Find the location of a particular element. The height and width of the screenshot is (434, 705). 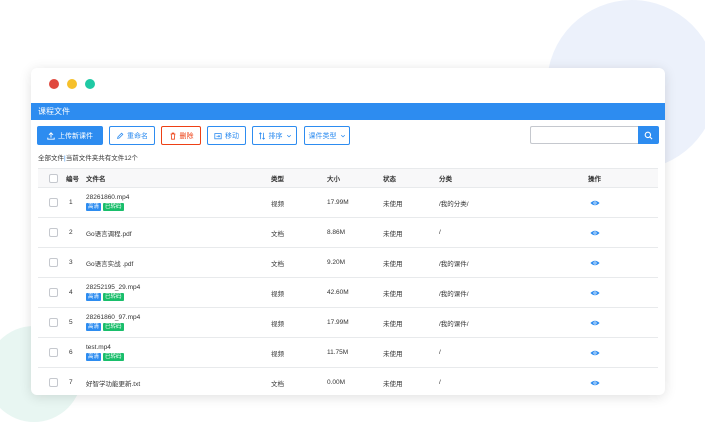

delete-button: 删除 is located at coordinates (181, 135).